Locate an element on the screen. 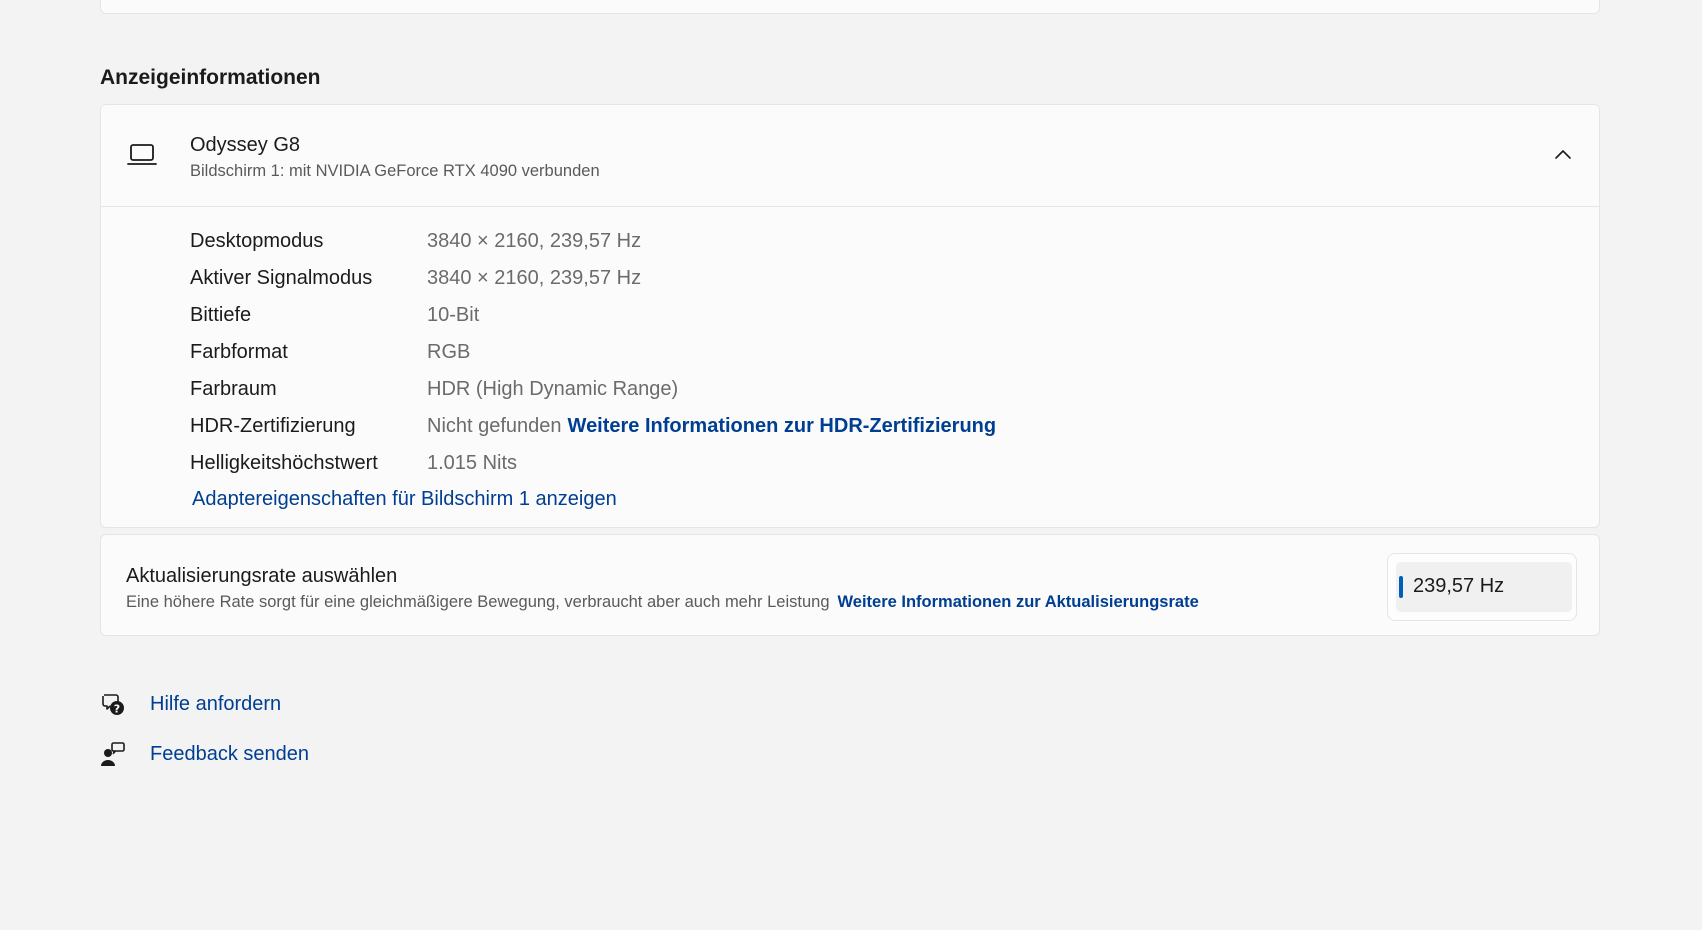 Image resolution: width=1702 pixels, height=930 pixels. info-label: Bittiefe is located at coordinates (221, 315).